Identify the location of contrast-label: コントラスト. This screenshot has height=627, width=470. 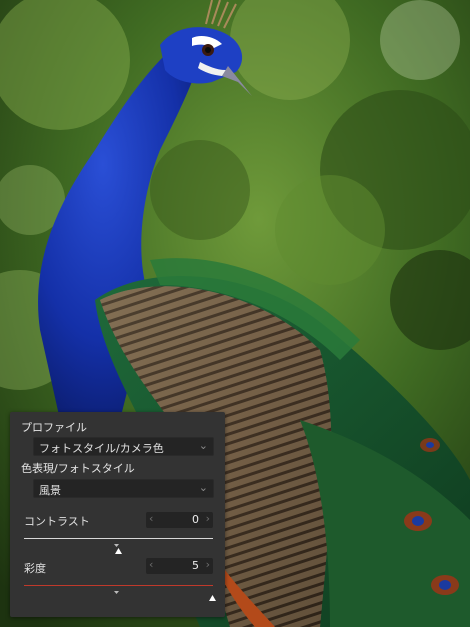
(57, 521).